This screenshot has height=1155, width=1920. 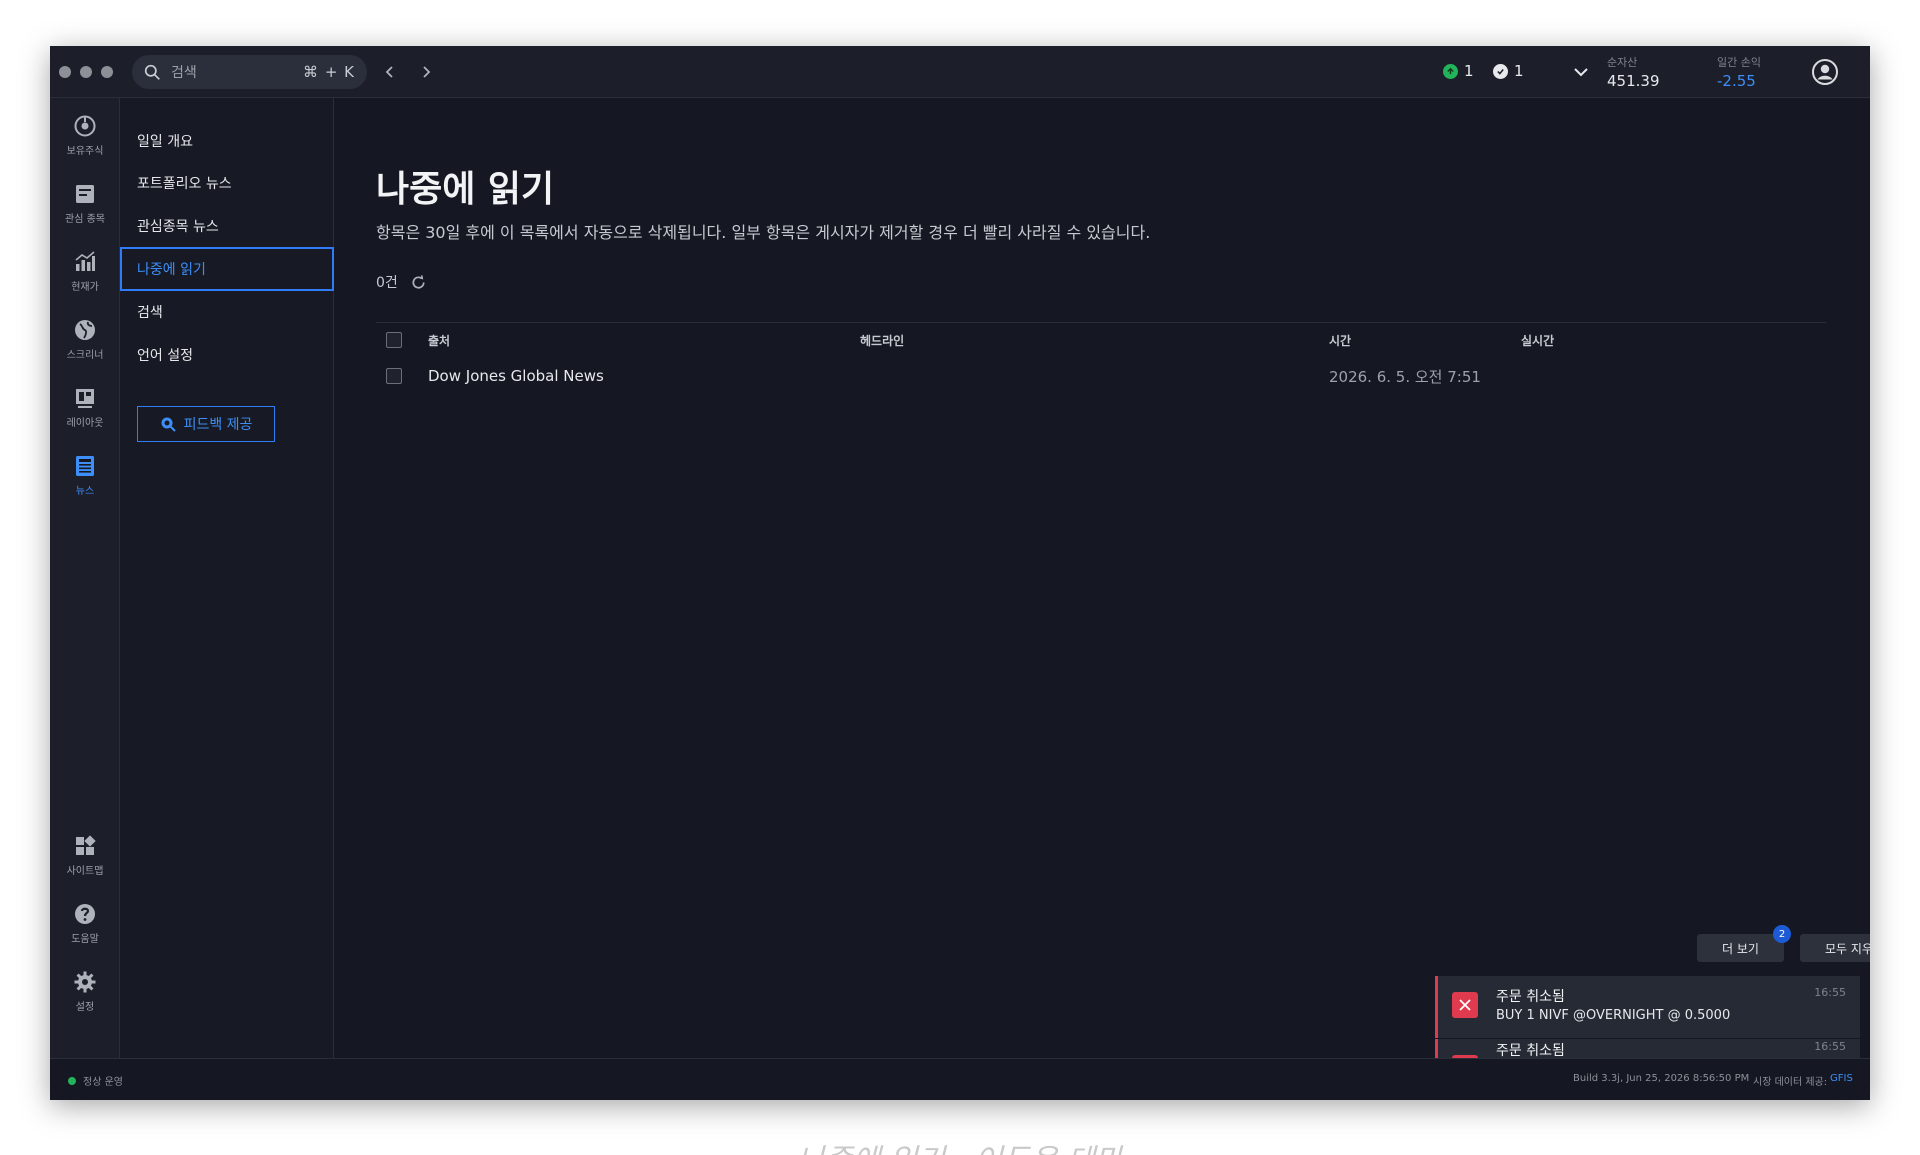 What do you see at coordinates (85, 914) in the screenshot?
I see `help-icon` at bounding box center [85, 914].